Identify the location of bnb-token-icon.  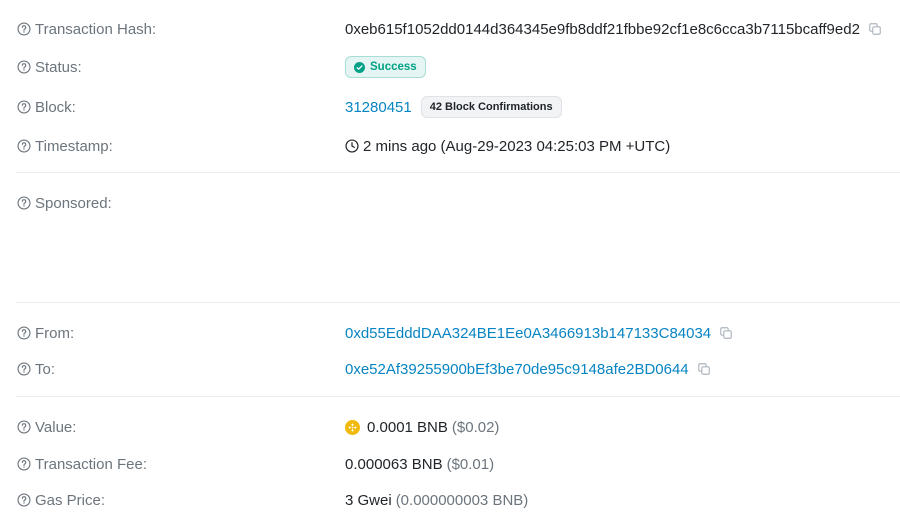
(352, 427).